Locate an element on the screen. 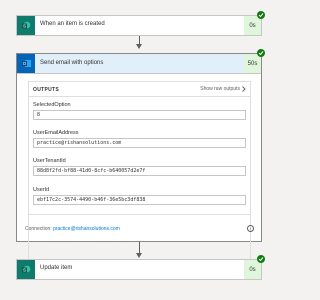  field-value-selected-option: 8 is located at coordinates (139, 115).